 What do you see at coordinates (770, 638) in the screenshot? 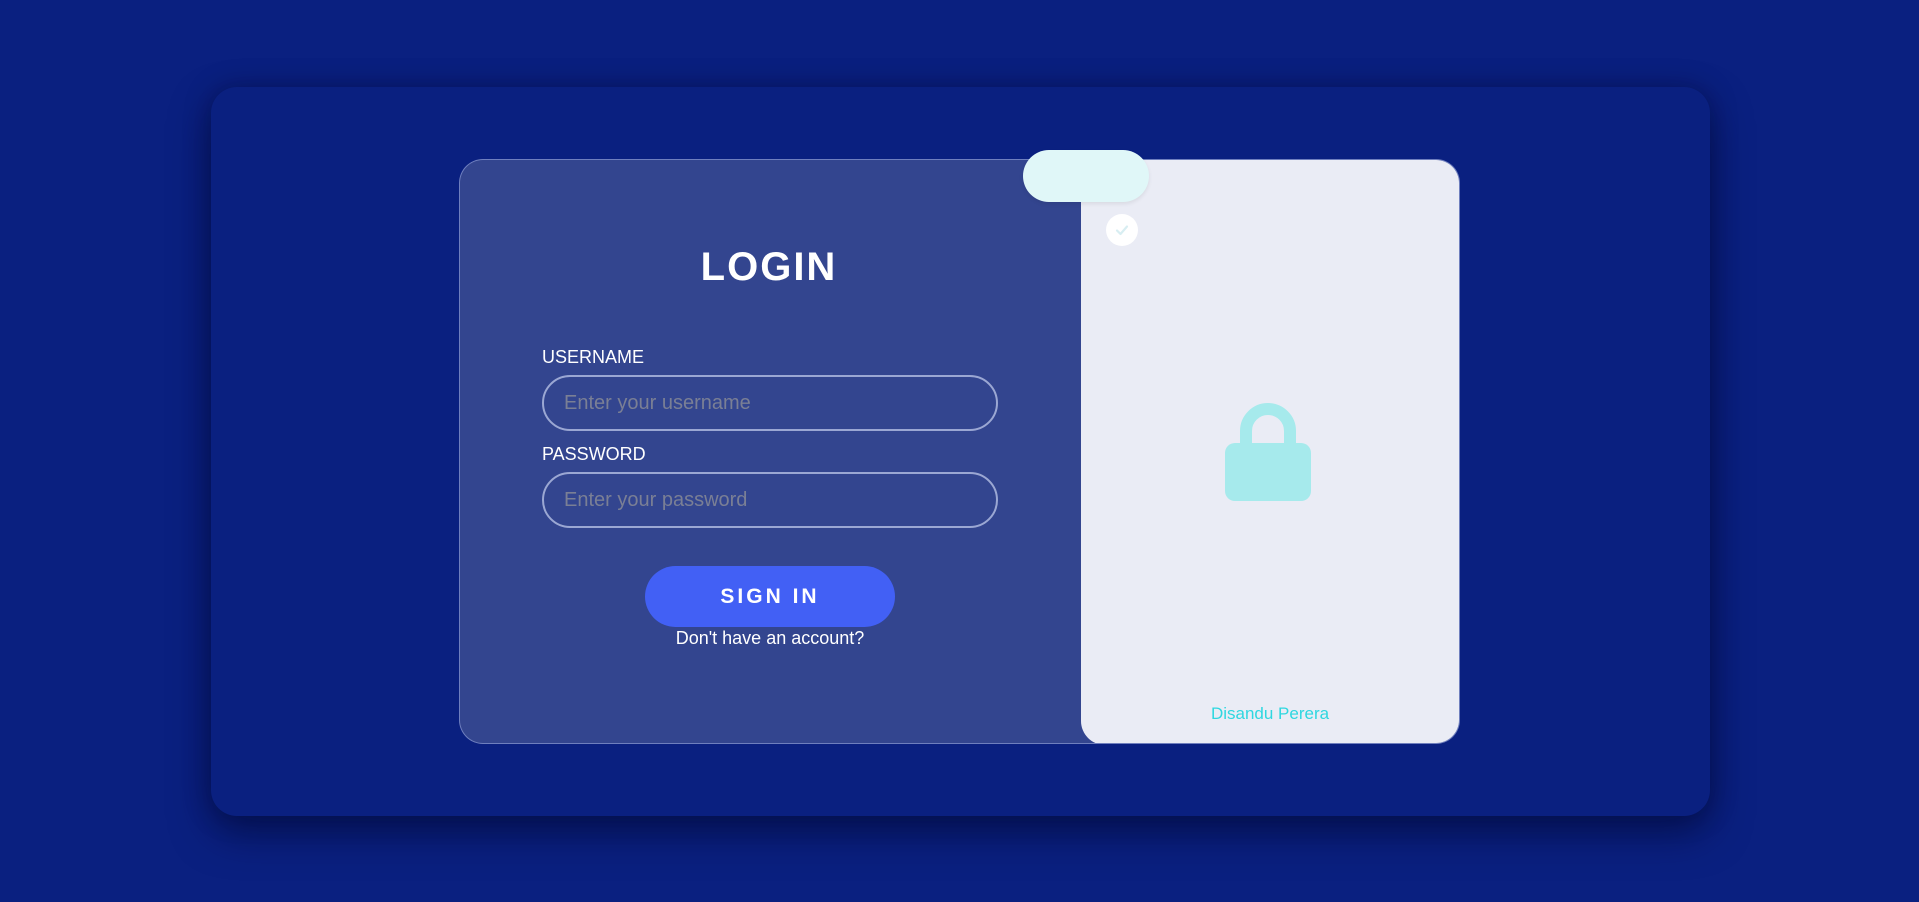
I see `signup-link: Don't have an account?` at bounding box center [770, 638].